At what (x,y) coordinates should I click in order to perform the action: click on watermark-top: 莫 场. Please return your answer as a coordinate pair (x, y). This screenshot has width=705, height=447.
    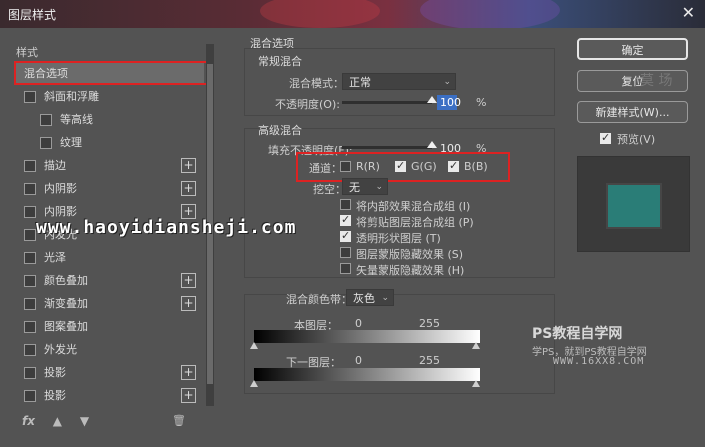
    Looking at the image, I should click on (656, 81).